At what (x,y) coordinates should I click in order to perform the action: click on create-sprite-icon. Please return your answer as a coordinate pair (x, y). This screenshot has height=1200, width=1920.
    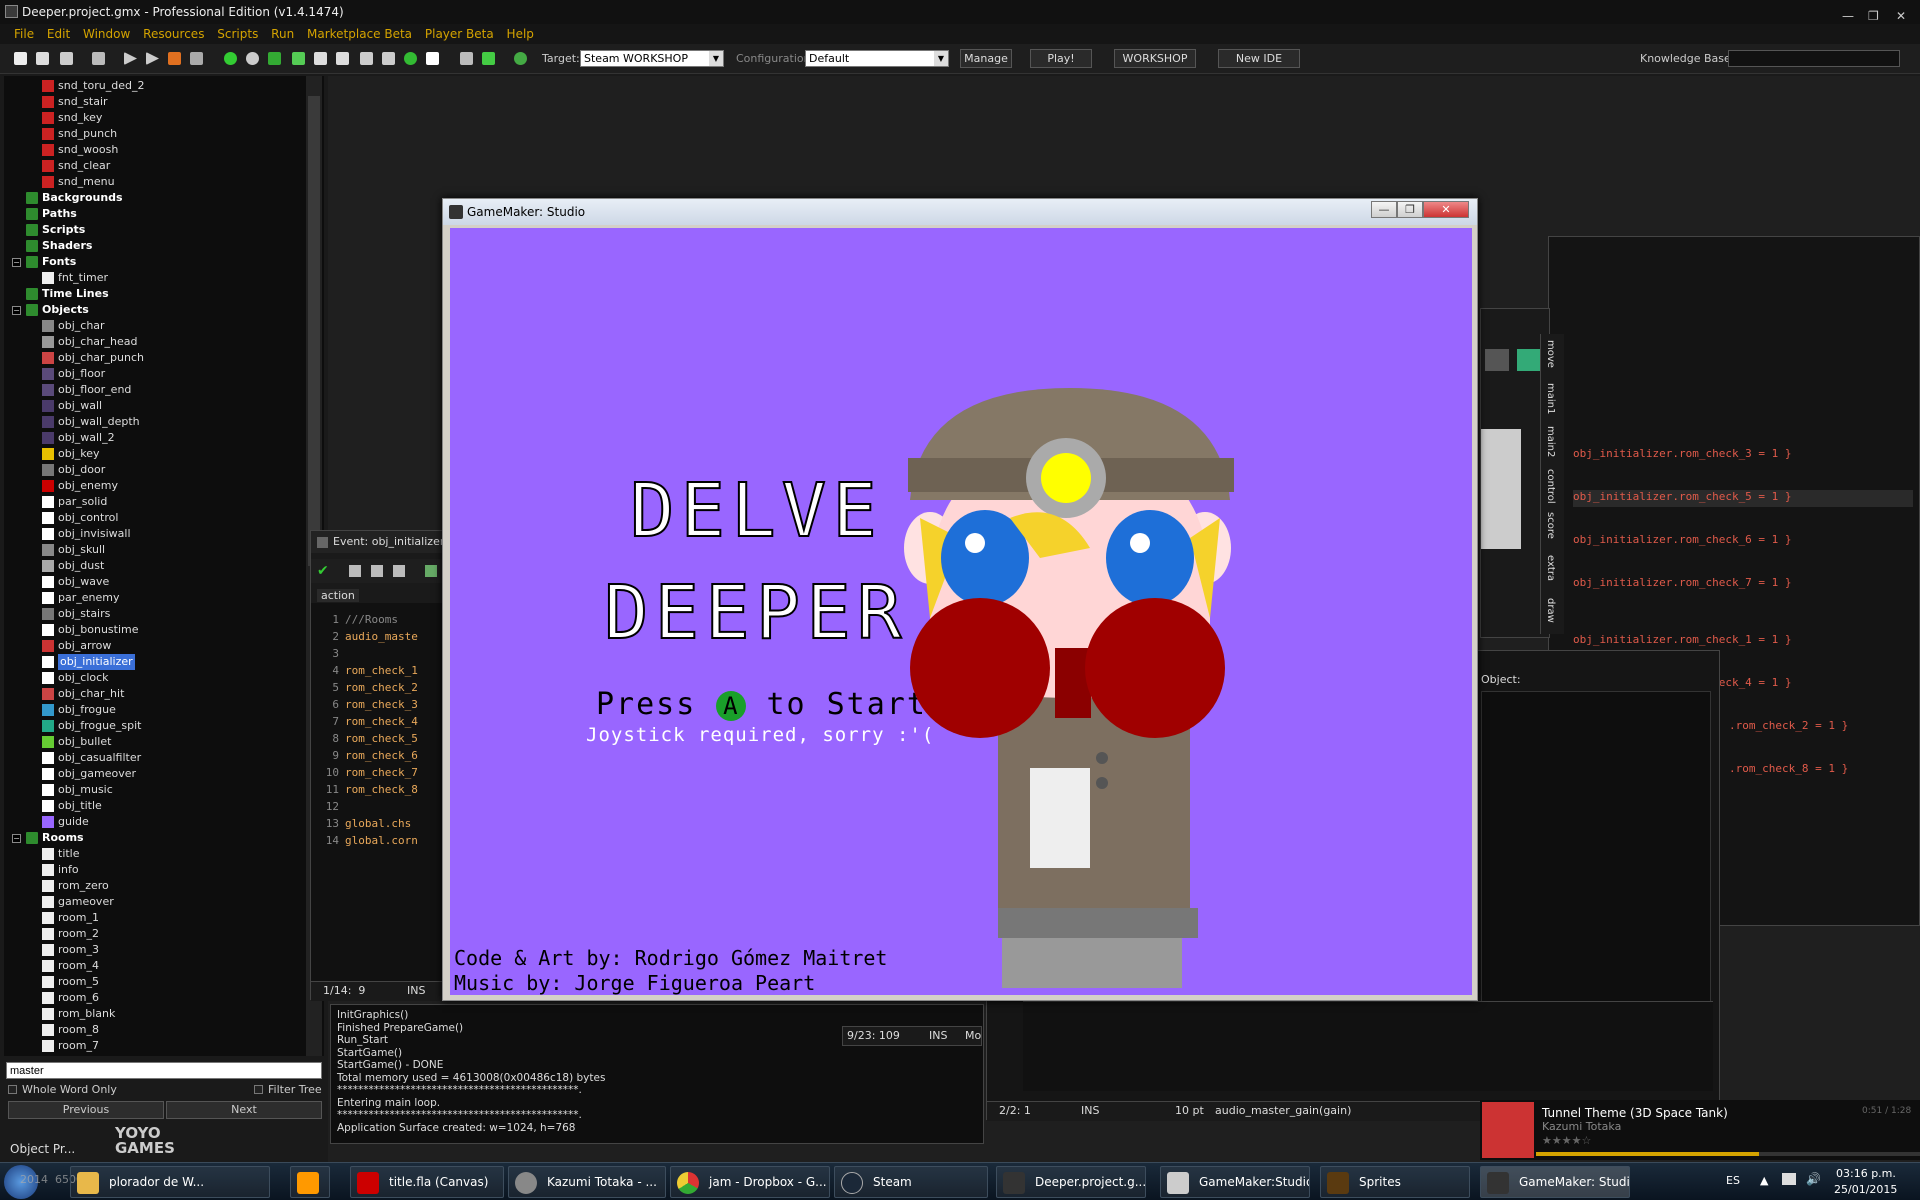
    Looking at the image, I should click on (230, 58).